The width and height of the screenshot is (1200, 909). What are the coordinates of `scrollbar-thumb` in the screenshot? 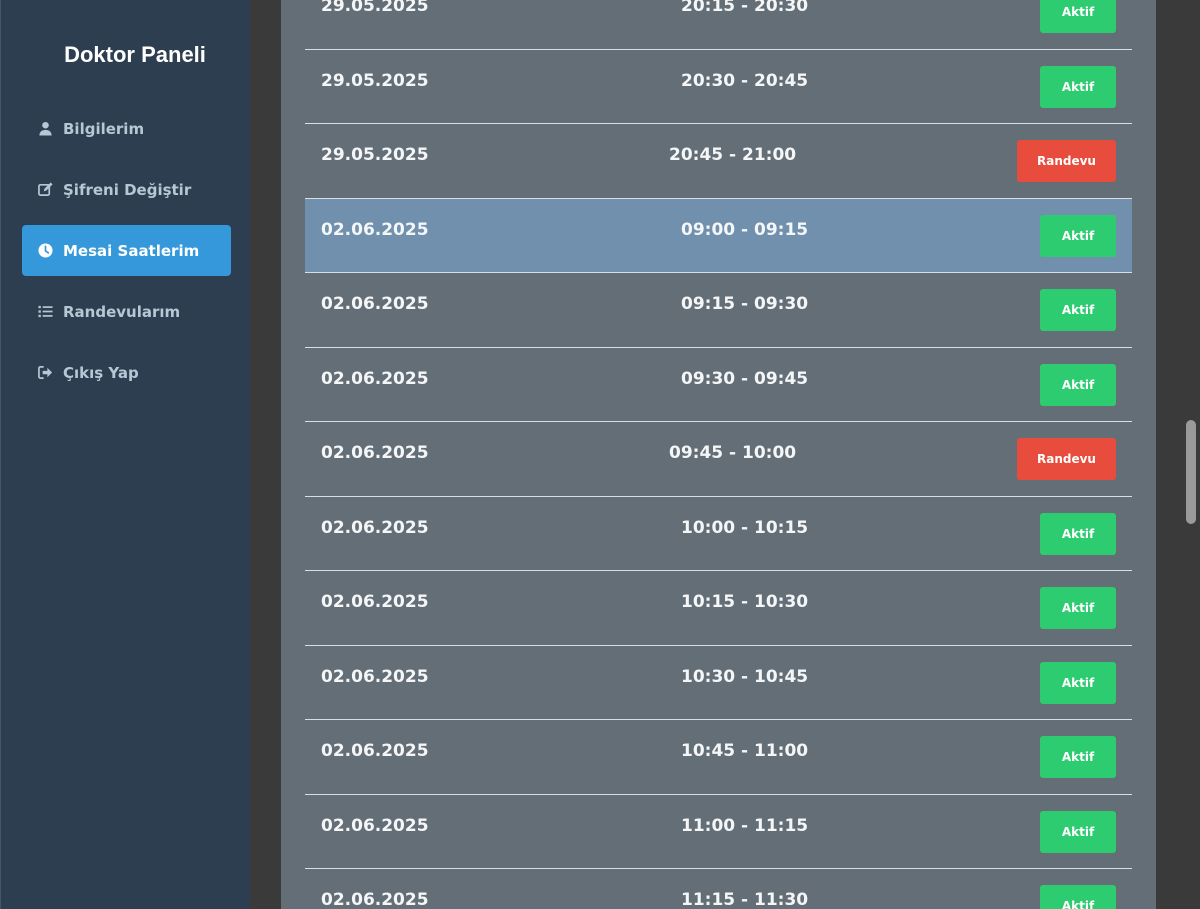 It's located at (1191, 472).